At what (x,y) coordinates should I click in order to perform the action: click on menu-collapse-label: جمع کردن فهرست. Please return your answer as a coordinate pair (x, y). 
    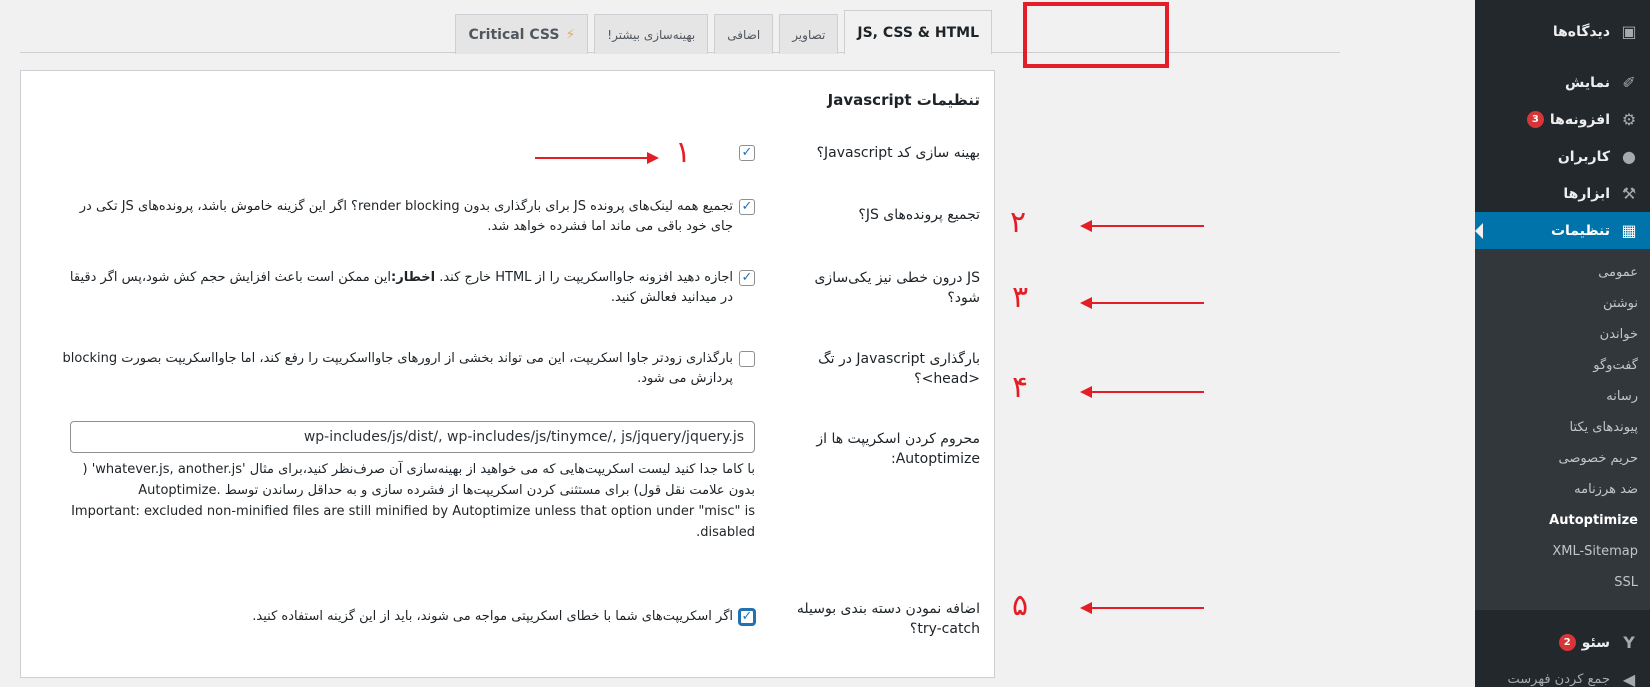
    Looking at the image, I should click on (1558, 679).